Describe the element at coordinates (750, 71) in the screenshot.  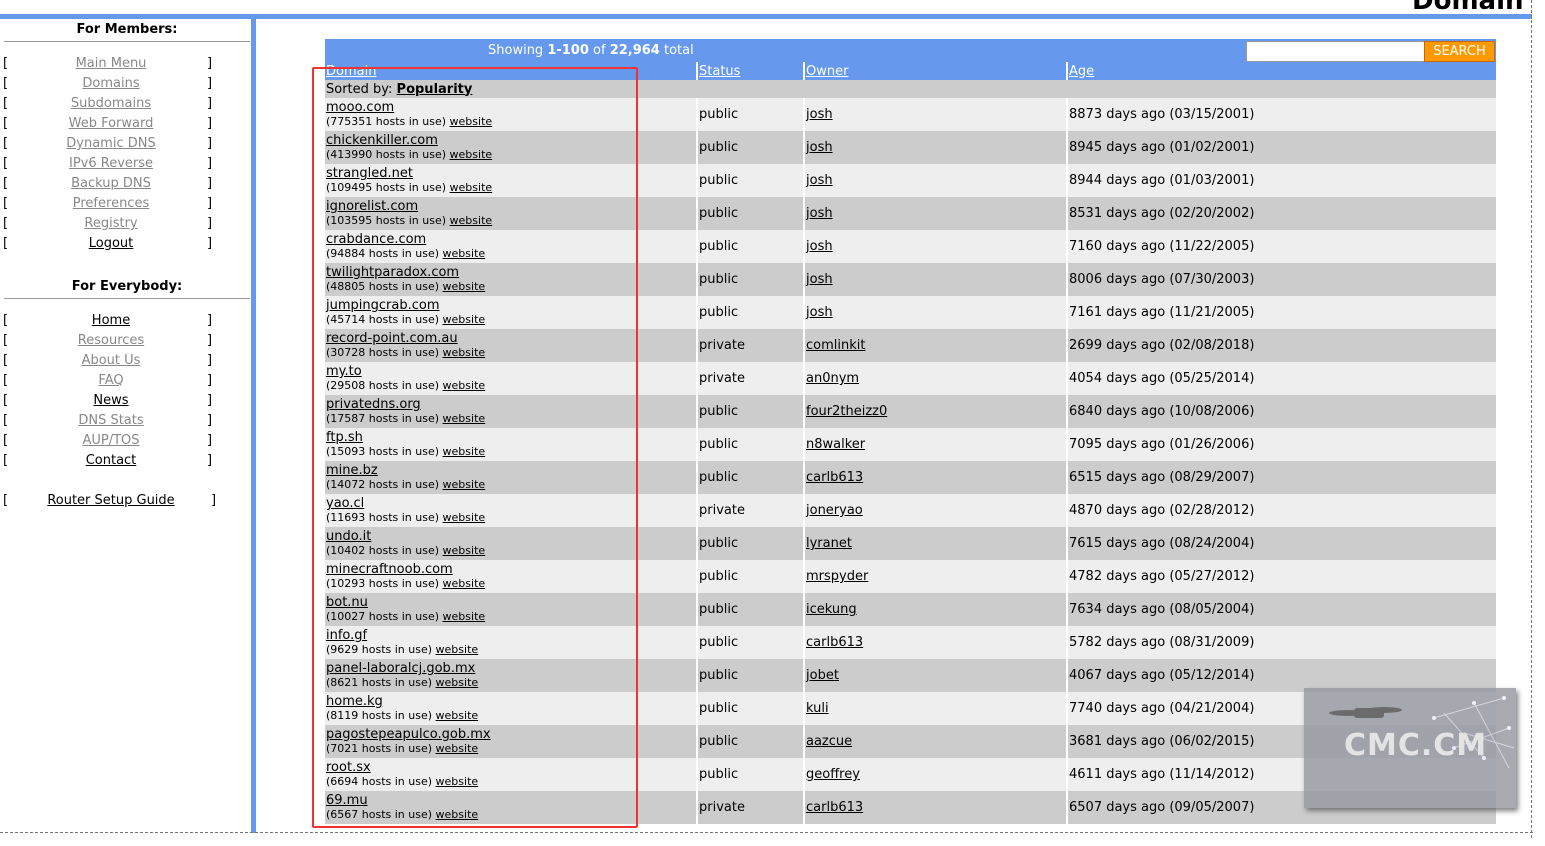
I see `col-header-status: Status` at that location.